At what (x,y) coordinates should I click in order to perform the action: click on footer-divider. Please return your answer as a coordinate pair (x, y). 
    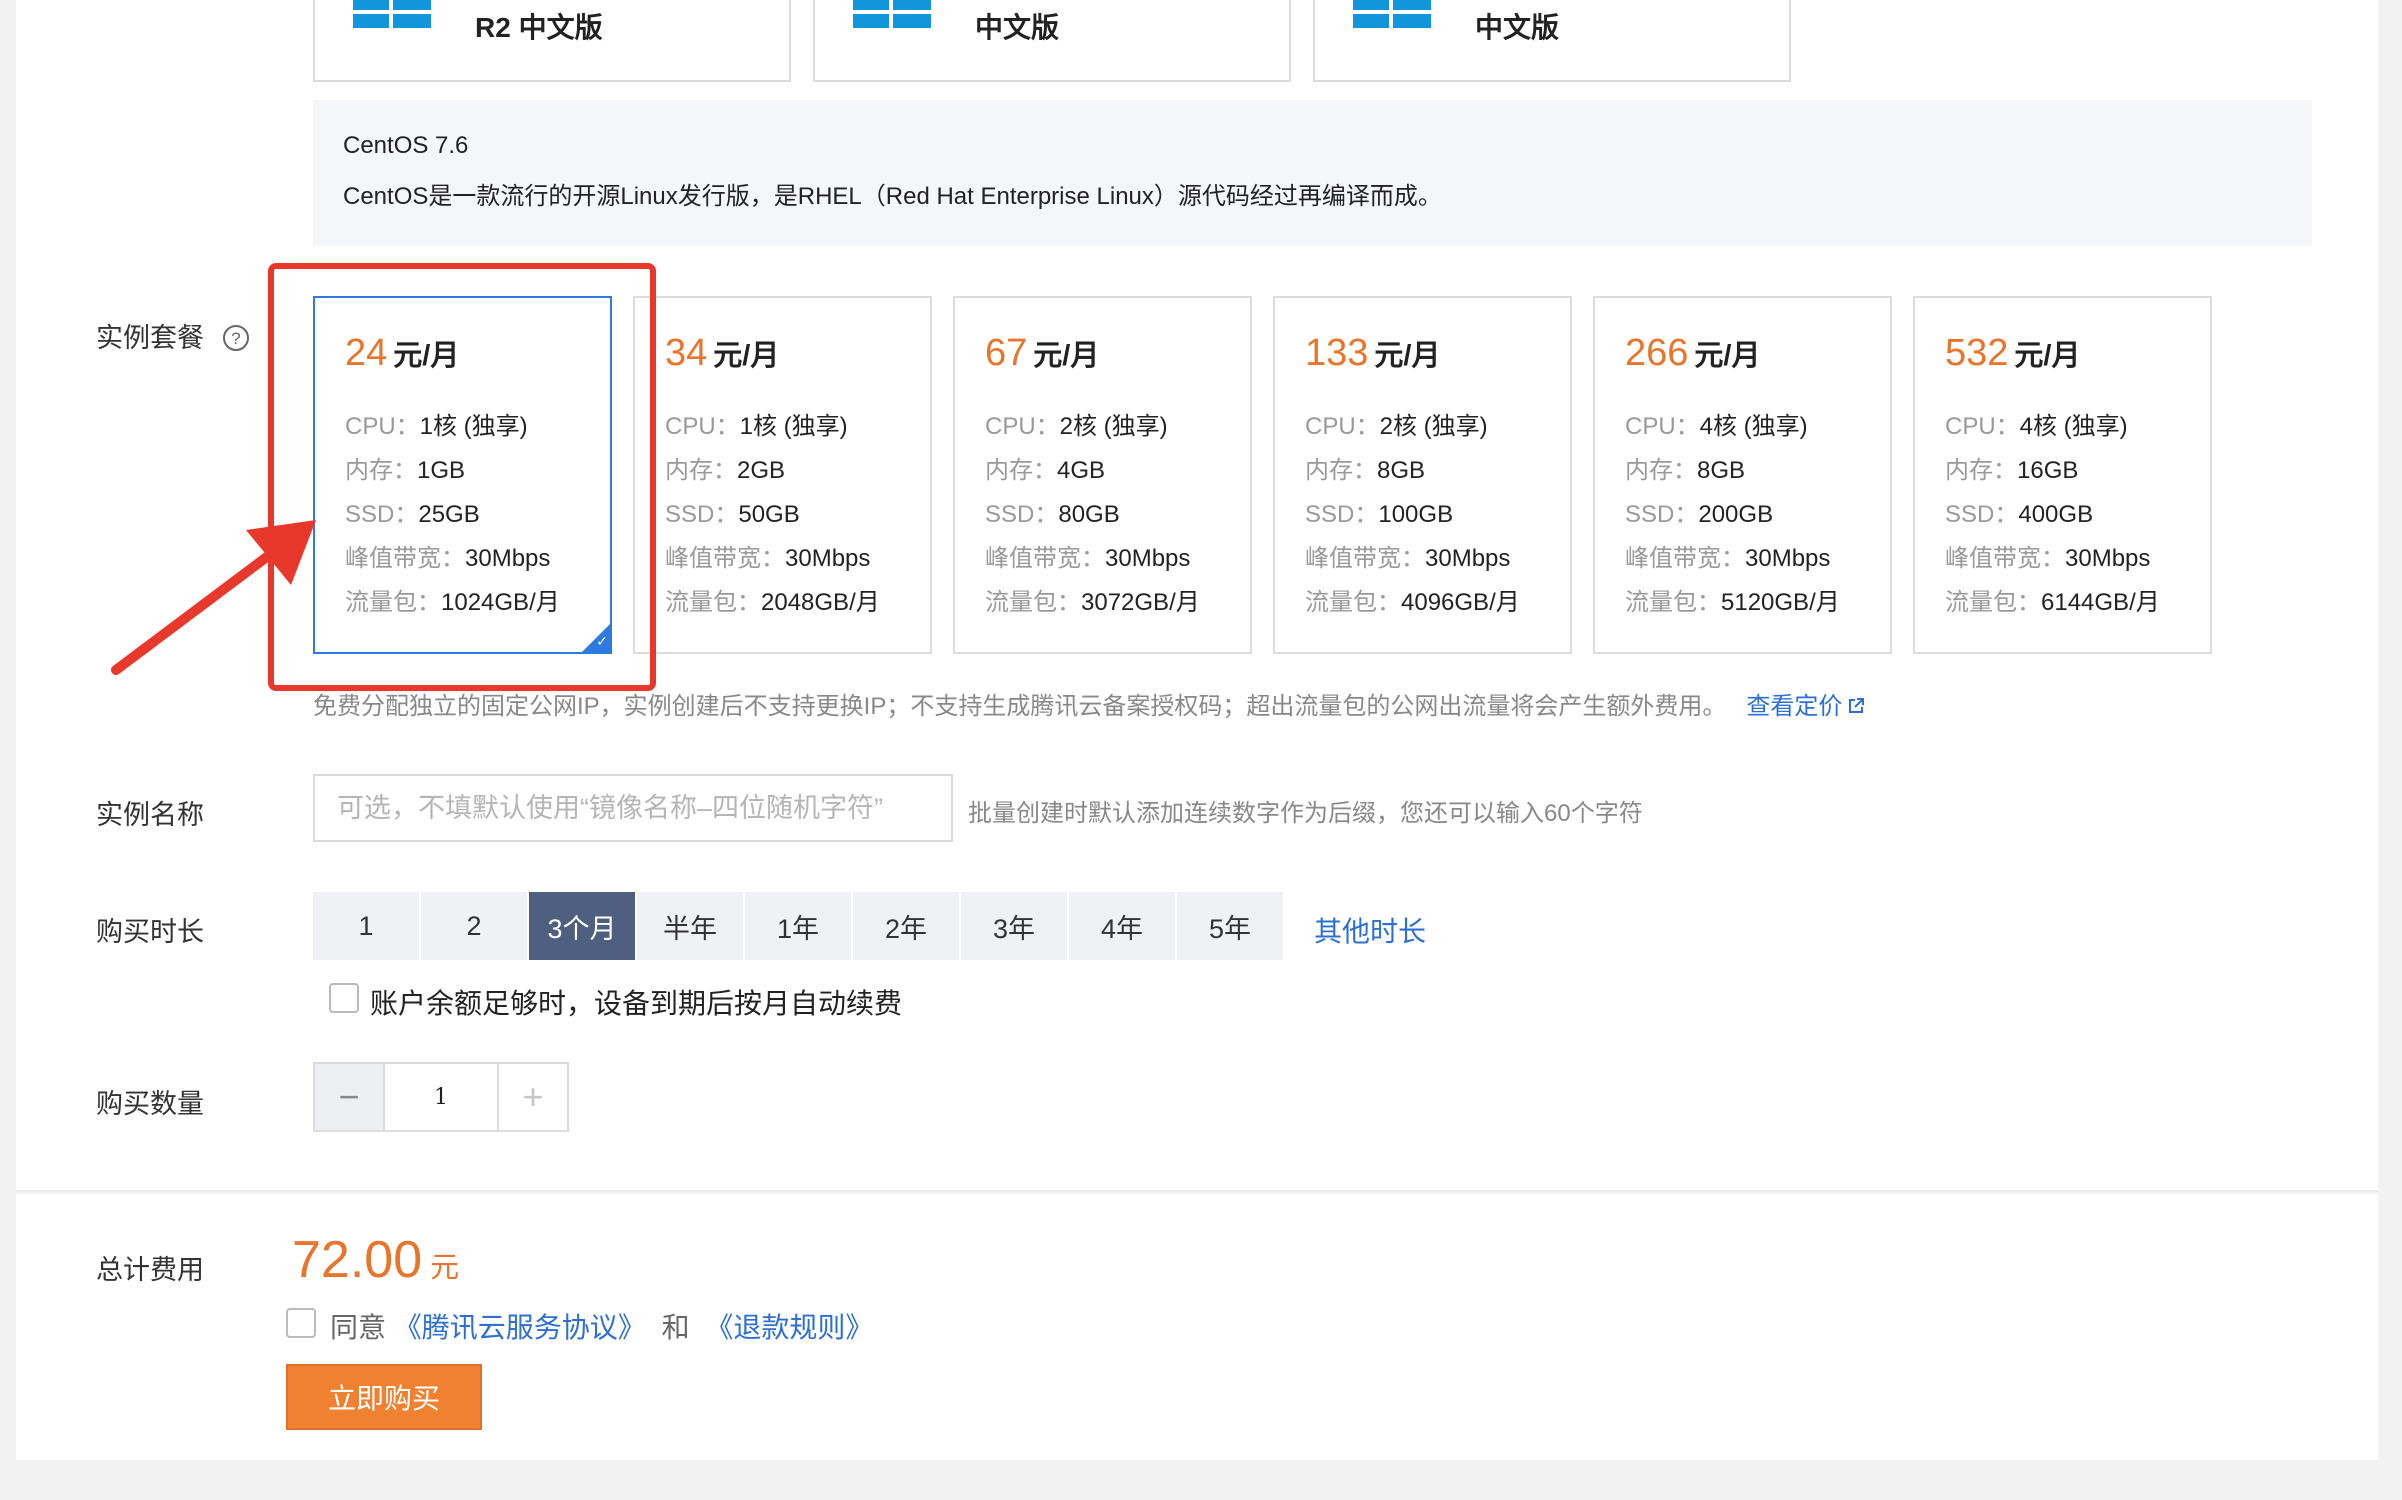
    Looking at the image, I should click on (1197, 1192).